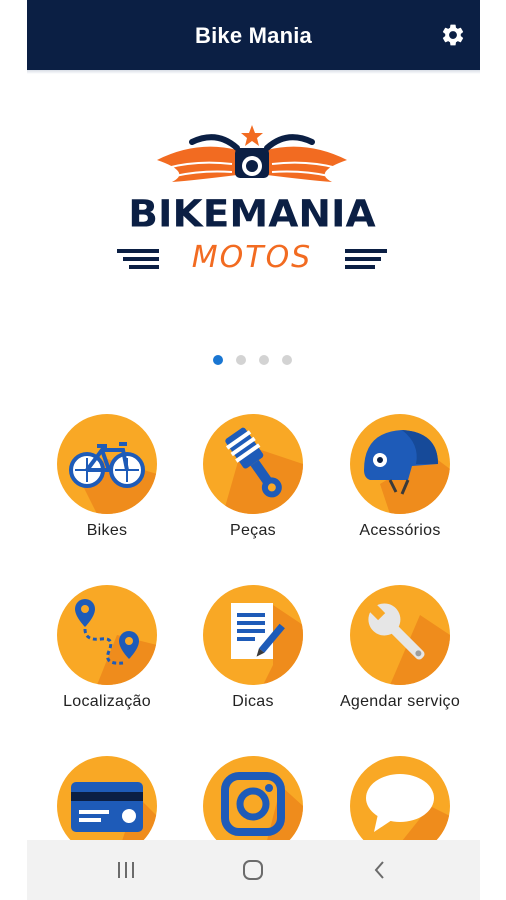  I want to click on wrench-icon, so click(395, 630).